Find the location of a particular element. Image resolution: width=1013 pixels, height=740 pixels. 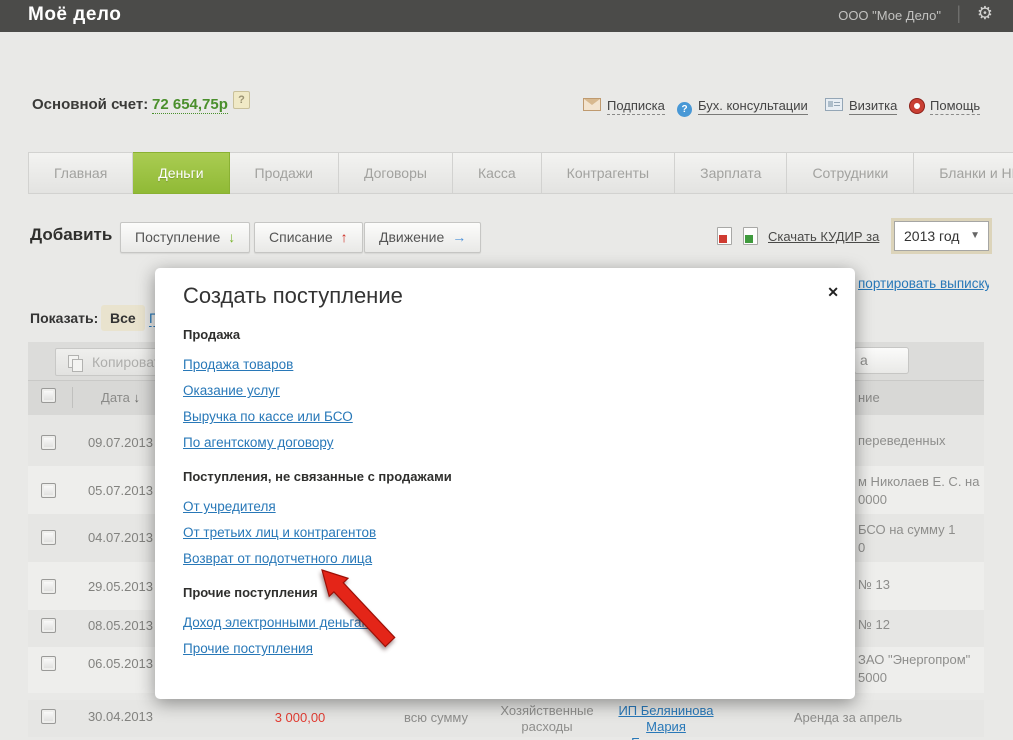

tab-kontragenty: Контрагенты is located at coordinates (608, 173).